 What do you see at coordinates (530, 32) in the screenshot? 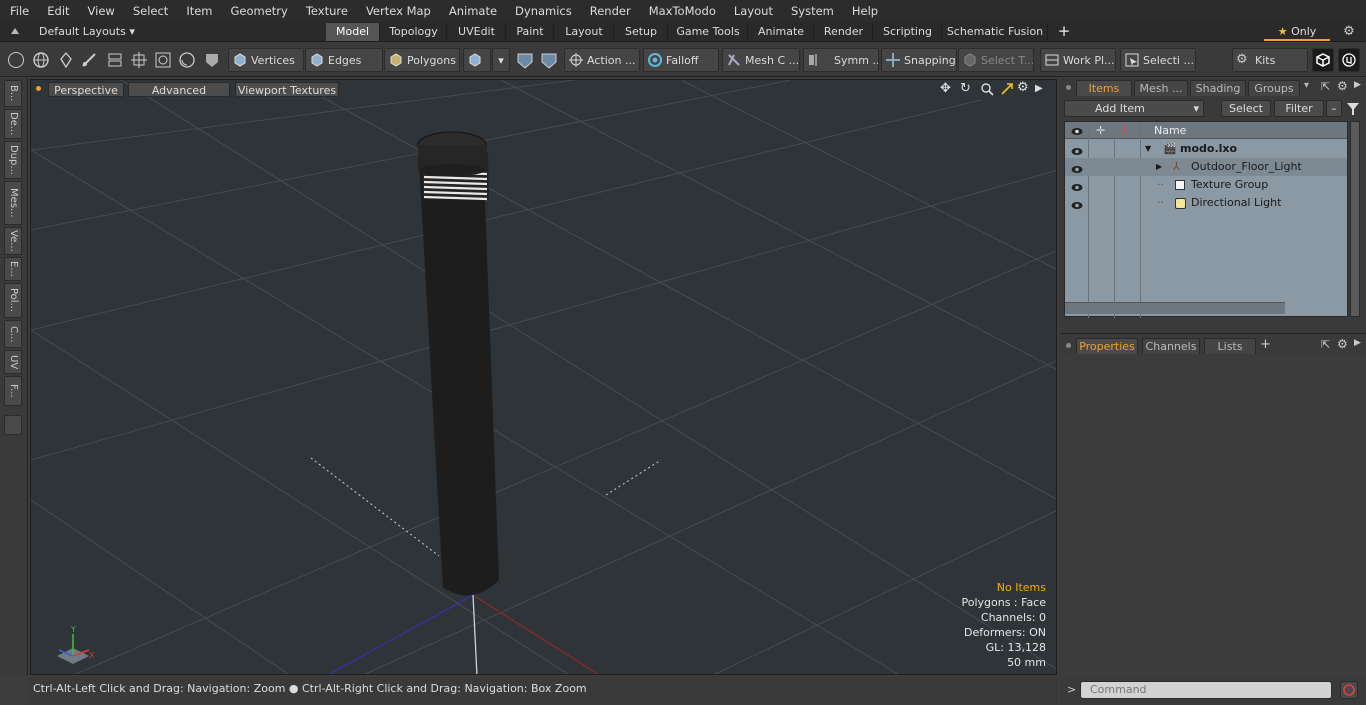
I see `tab-paint: Paint` at bounding box center [530, 32].